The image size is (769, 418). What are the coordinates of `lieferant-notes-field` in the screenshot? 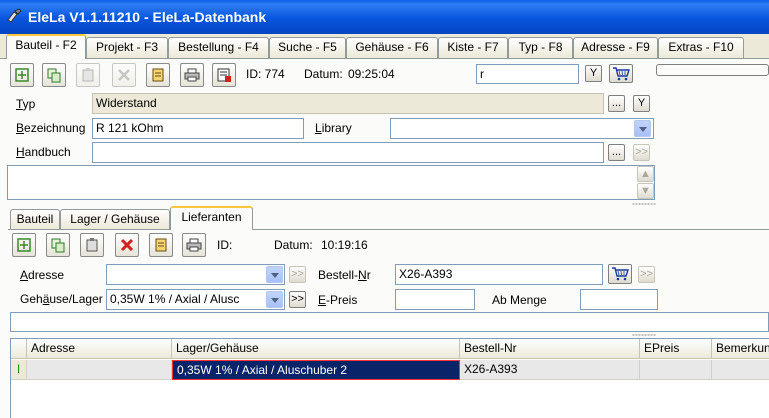 It's located at (389, 322).